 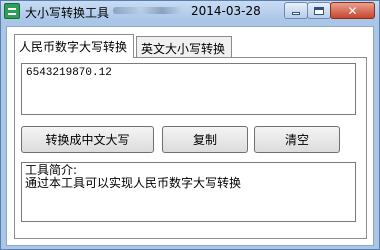 I want to click on redacted-title-text, so click(x=148, y=10).